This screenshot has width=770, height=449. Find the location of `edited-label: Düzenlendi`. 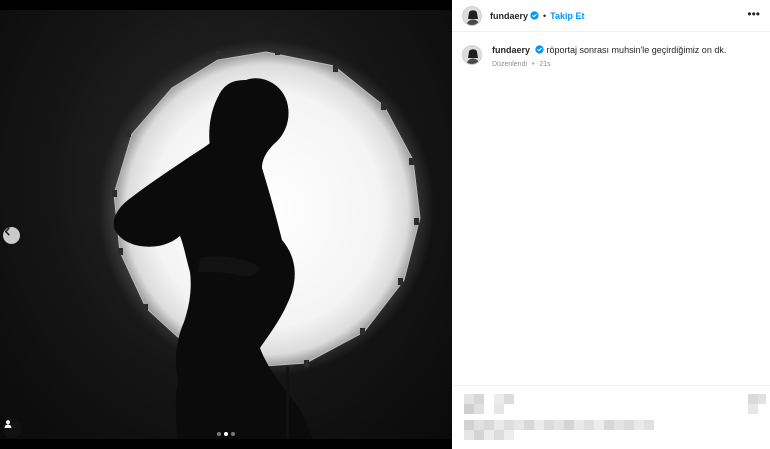

edited-label: Düzenlendi is located at coordinates (510, 64).